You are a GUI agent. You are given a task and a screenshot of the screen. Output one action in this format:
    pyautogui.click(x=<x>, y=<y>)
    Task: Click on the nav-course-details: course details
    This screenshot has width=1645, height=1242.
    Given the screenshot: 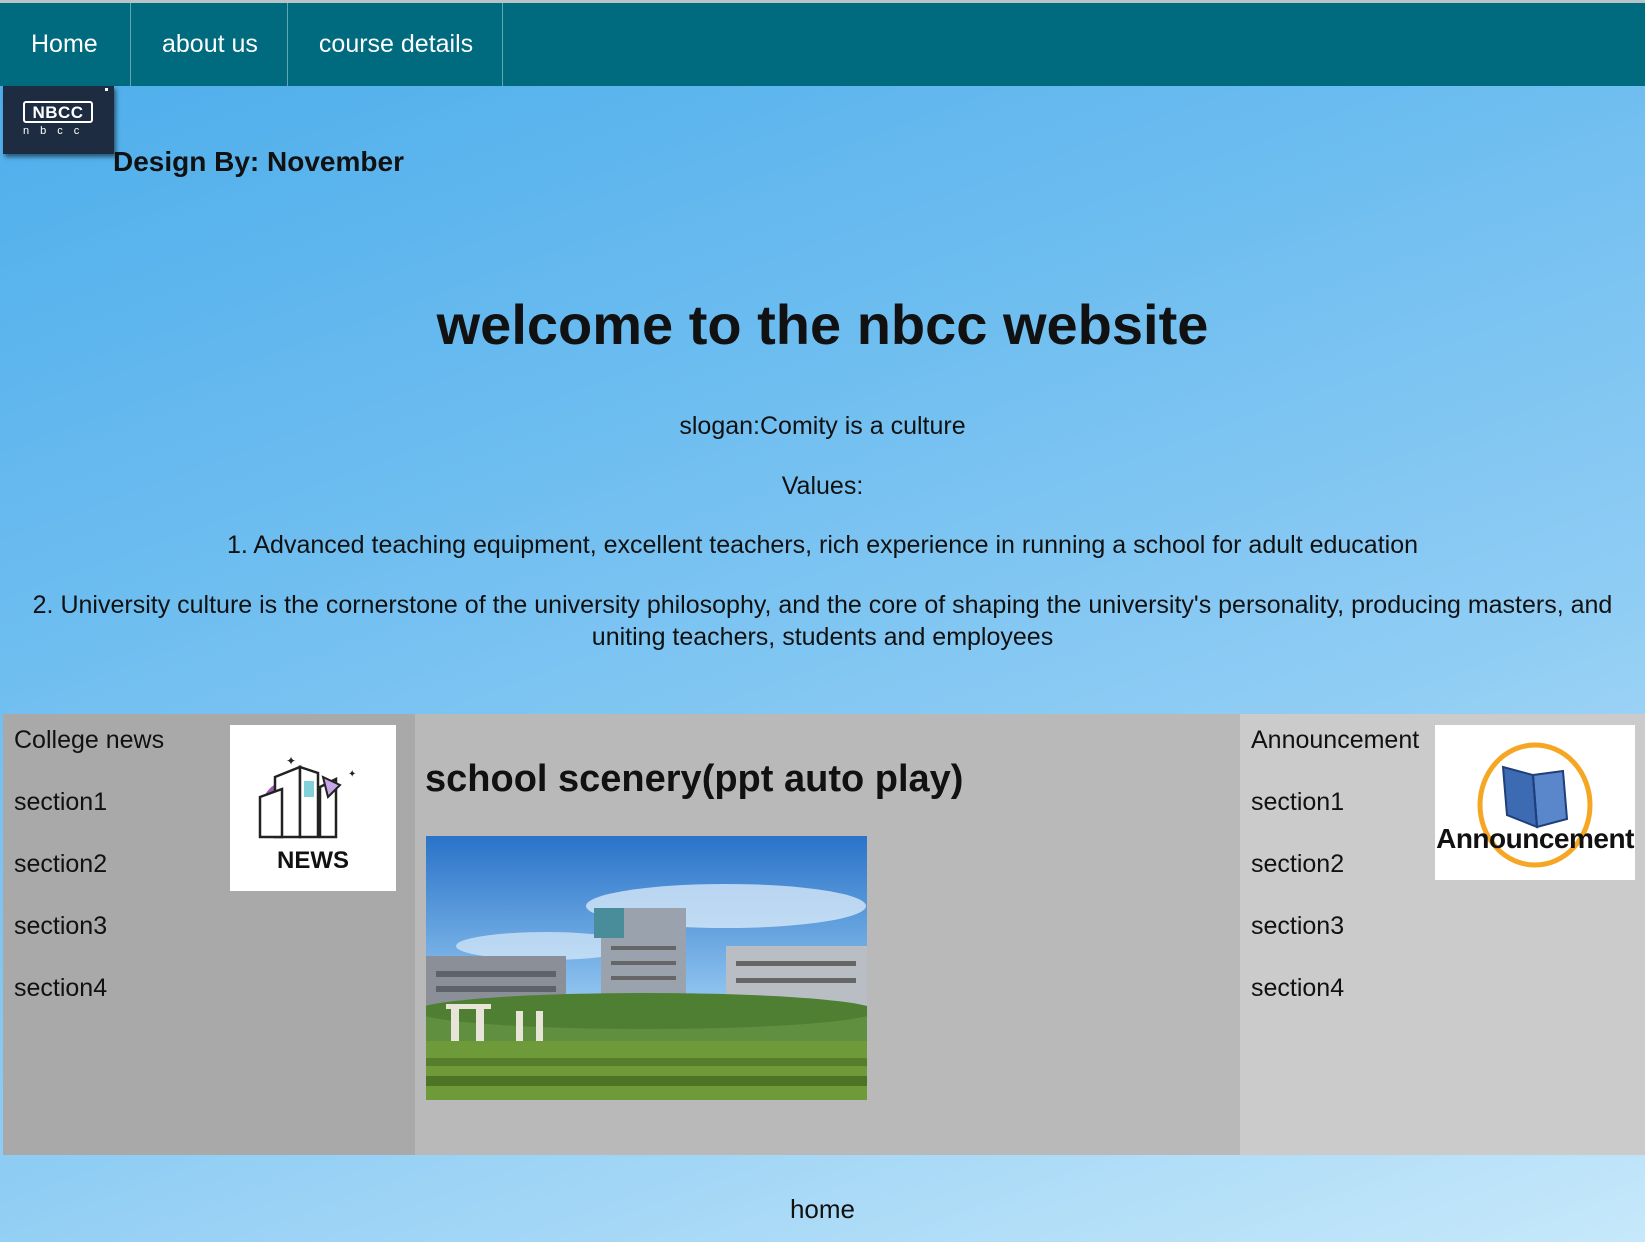 What is the action you would take?
    pyautogui.click(x=396, y=44)
    